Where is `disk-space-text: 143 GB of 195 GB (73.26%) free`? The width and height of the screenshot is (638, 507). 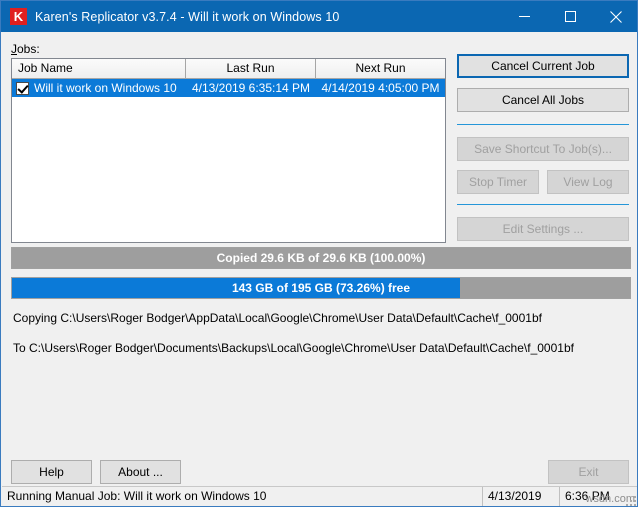 disk-space-text: 143 GB of 195 GB (73.26%) free is located at coordinates (321, 288).